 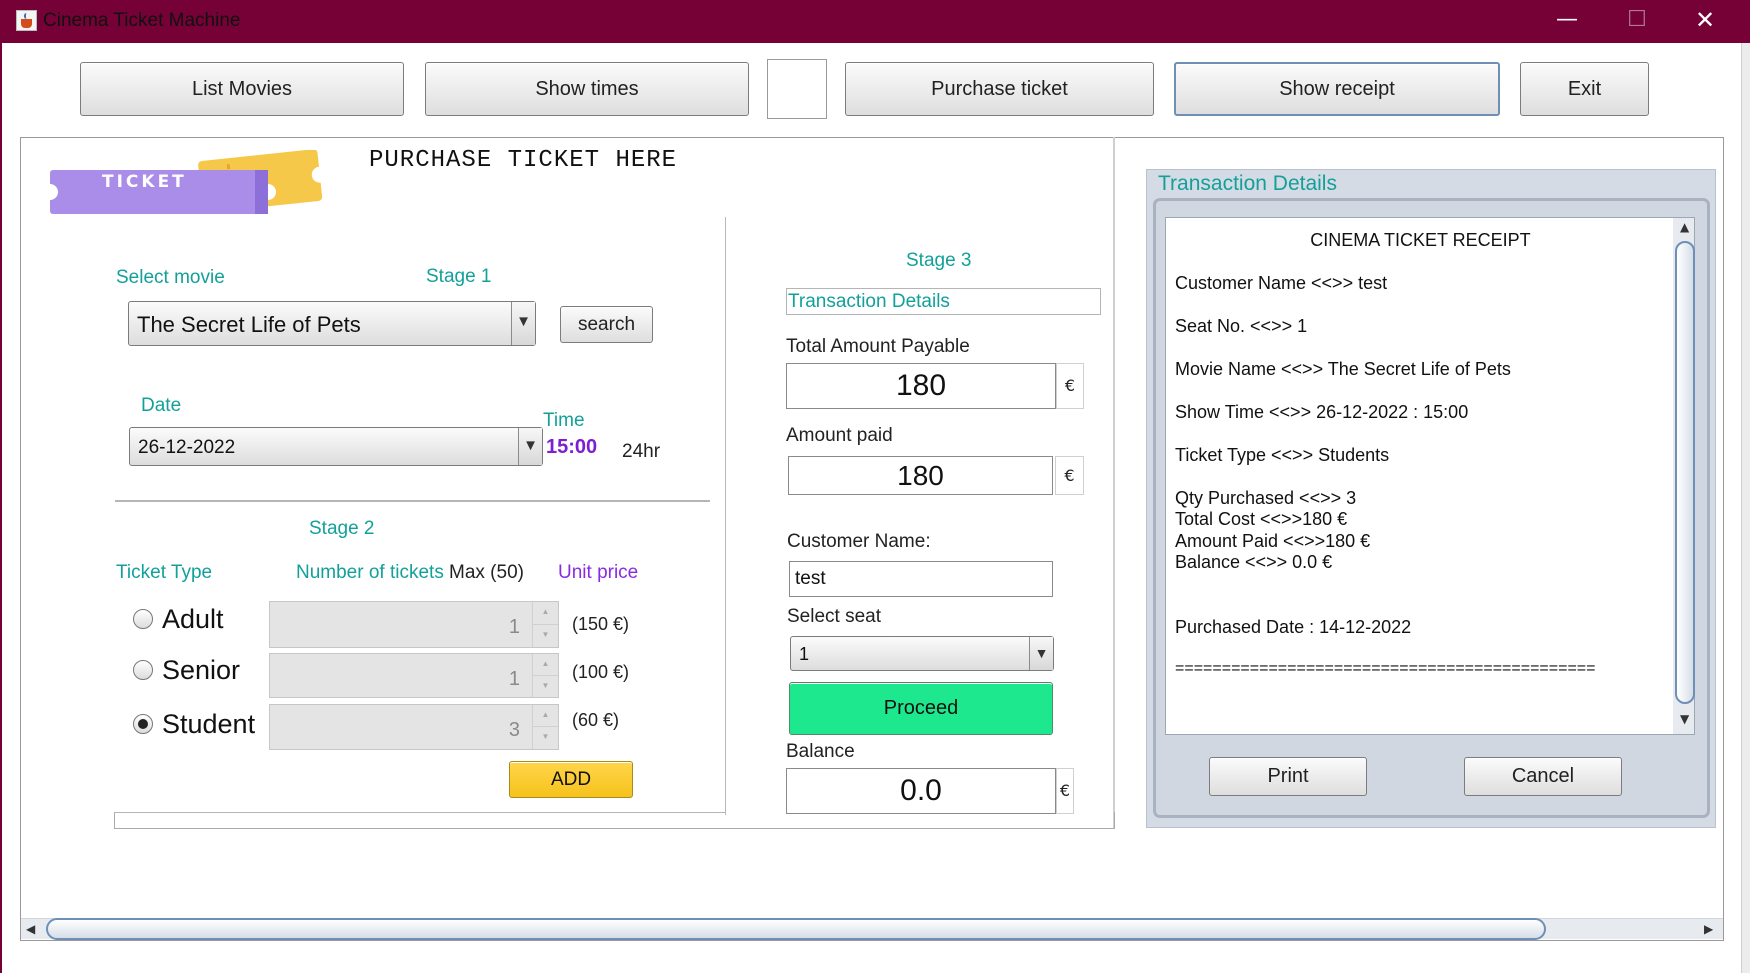 I want to click on stage1-label: Stage 1, so click(x=459, y=276).